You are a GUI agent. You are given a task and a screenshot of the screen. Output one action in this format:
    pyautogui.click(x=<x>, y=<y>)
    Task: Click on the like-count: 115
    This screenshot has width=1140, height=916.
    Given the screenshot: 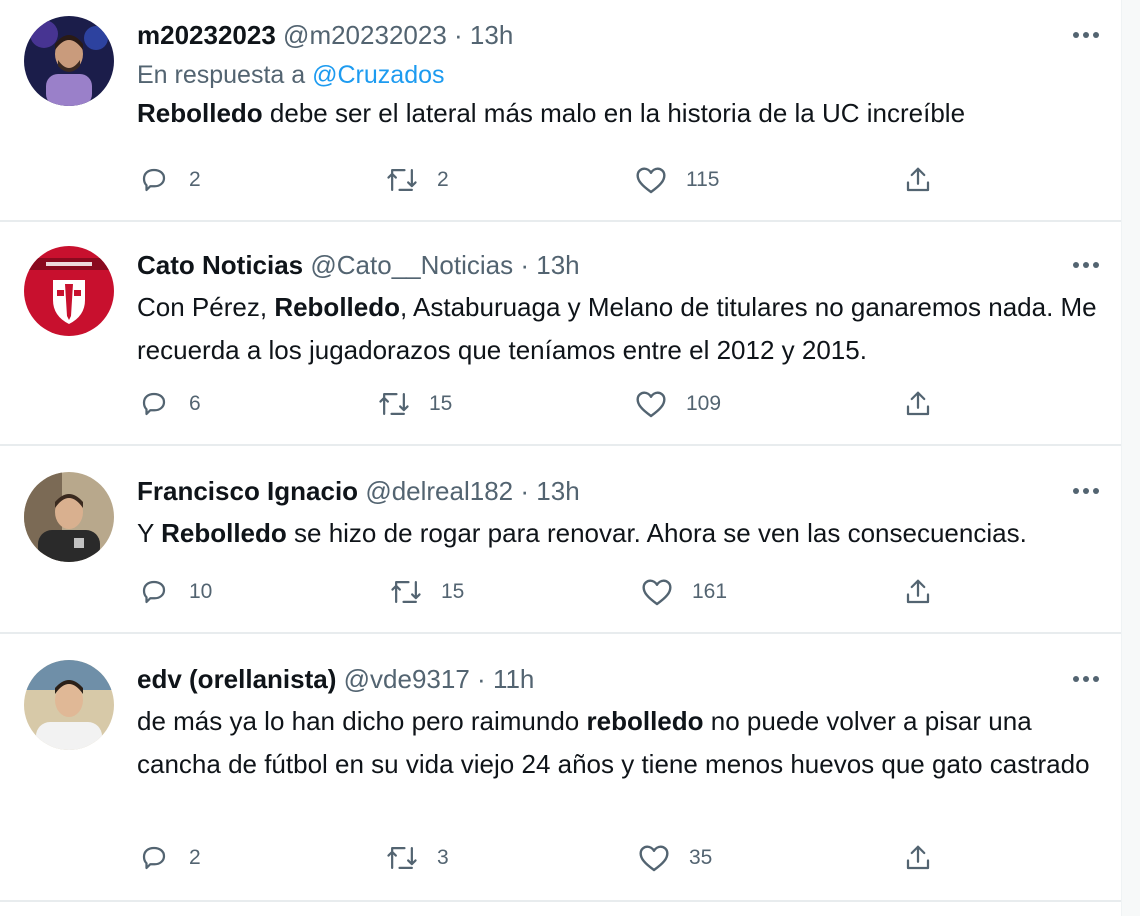 What is the action you would take?
    pyautogui.click(x=703, y=179)
    